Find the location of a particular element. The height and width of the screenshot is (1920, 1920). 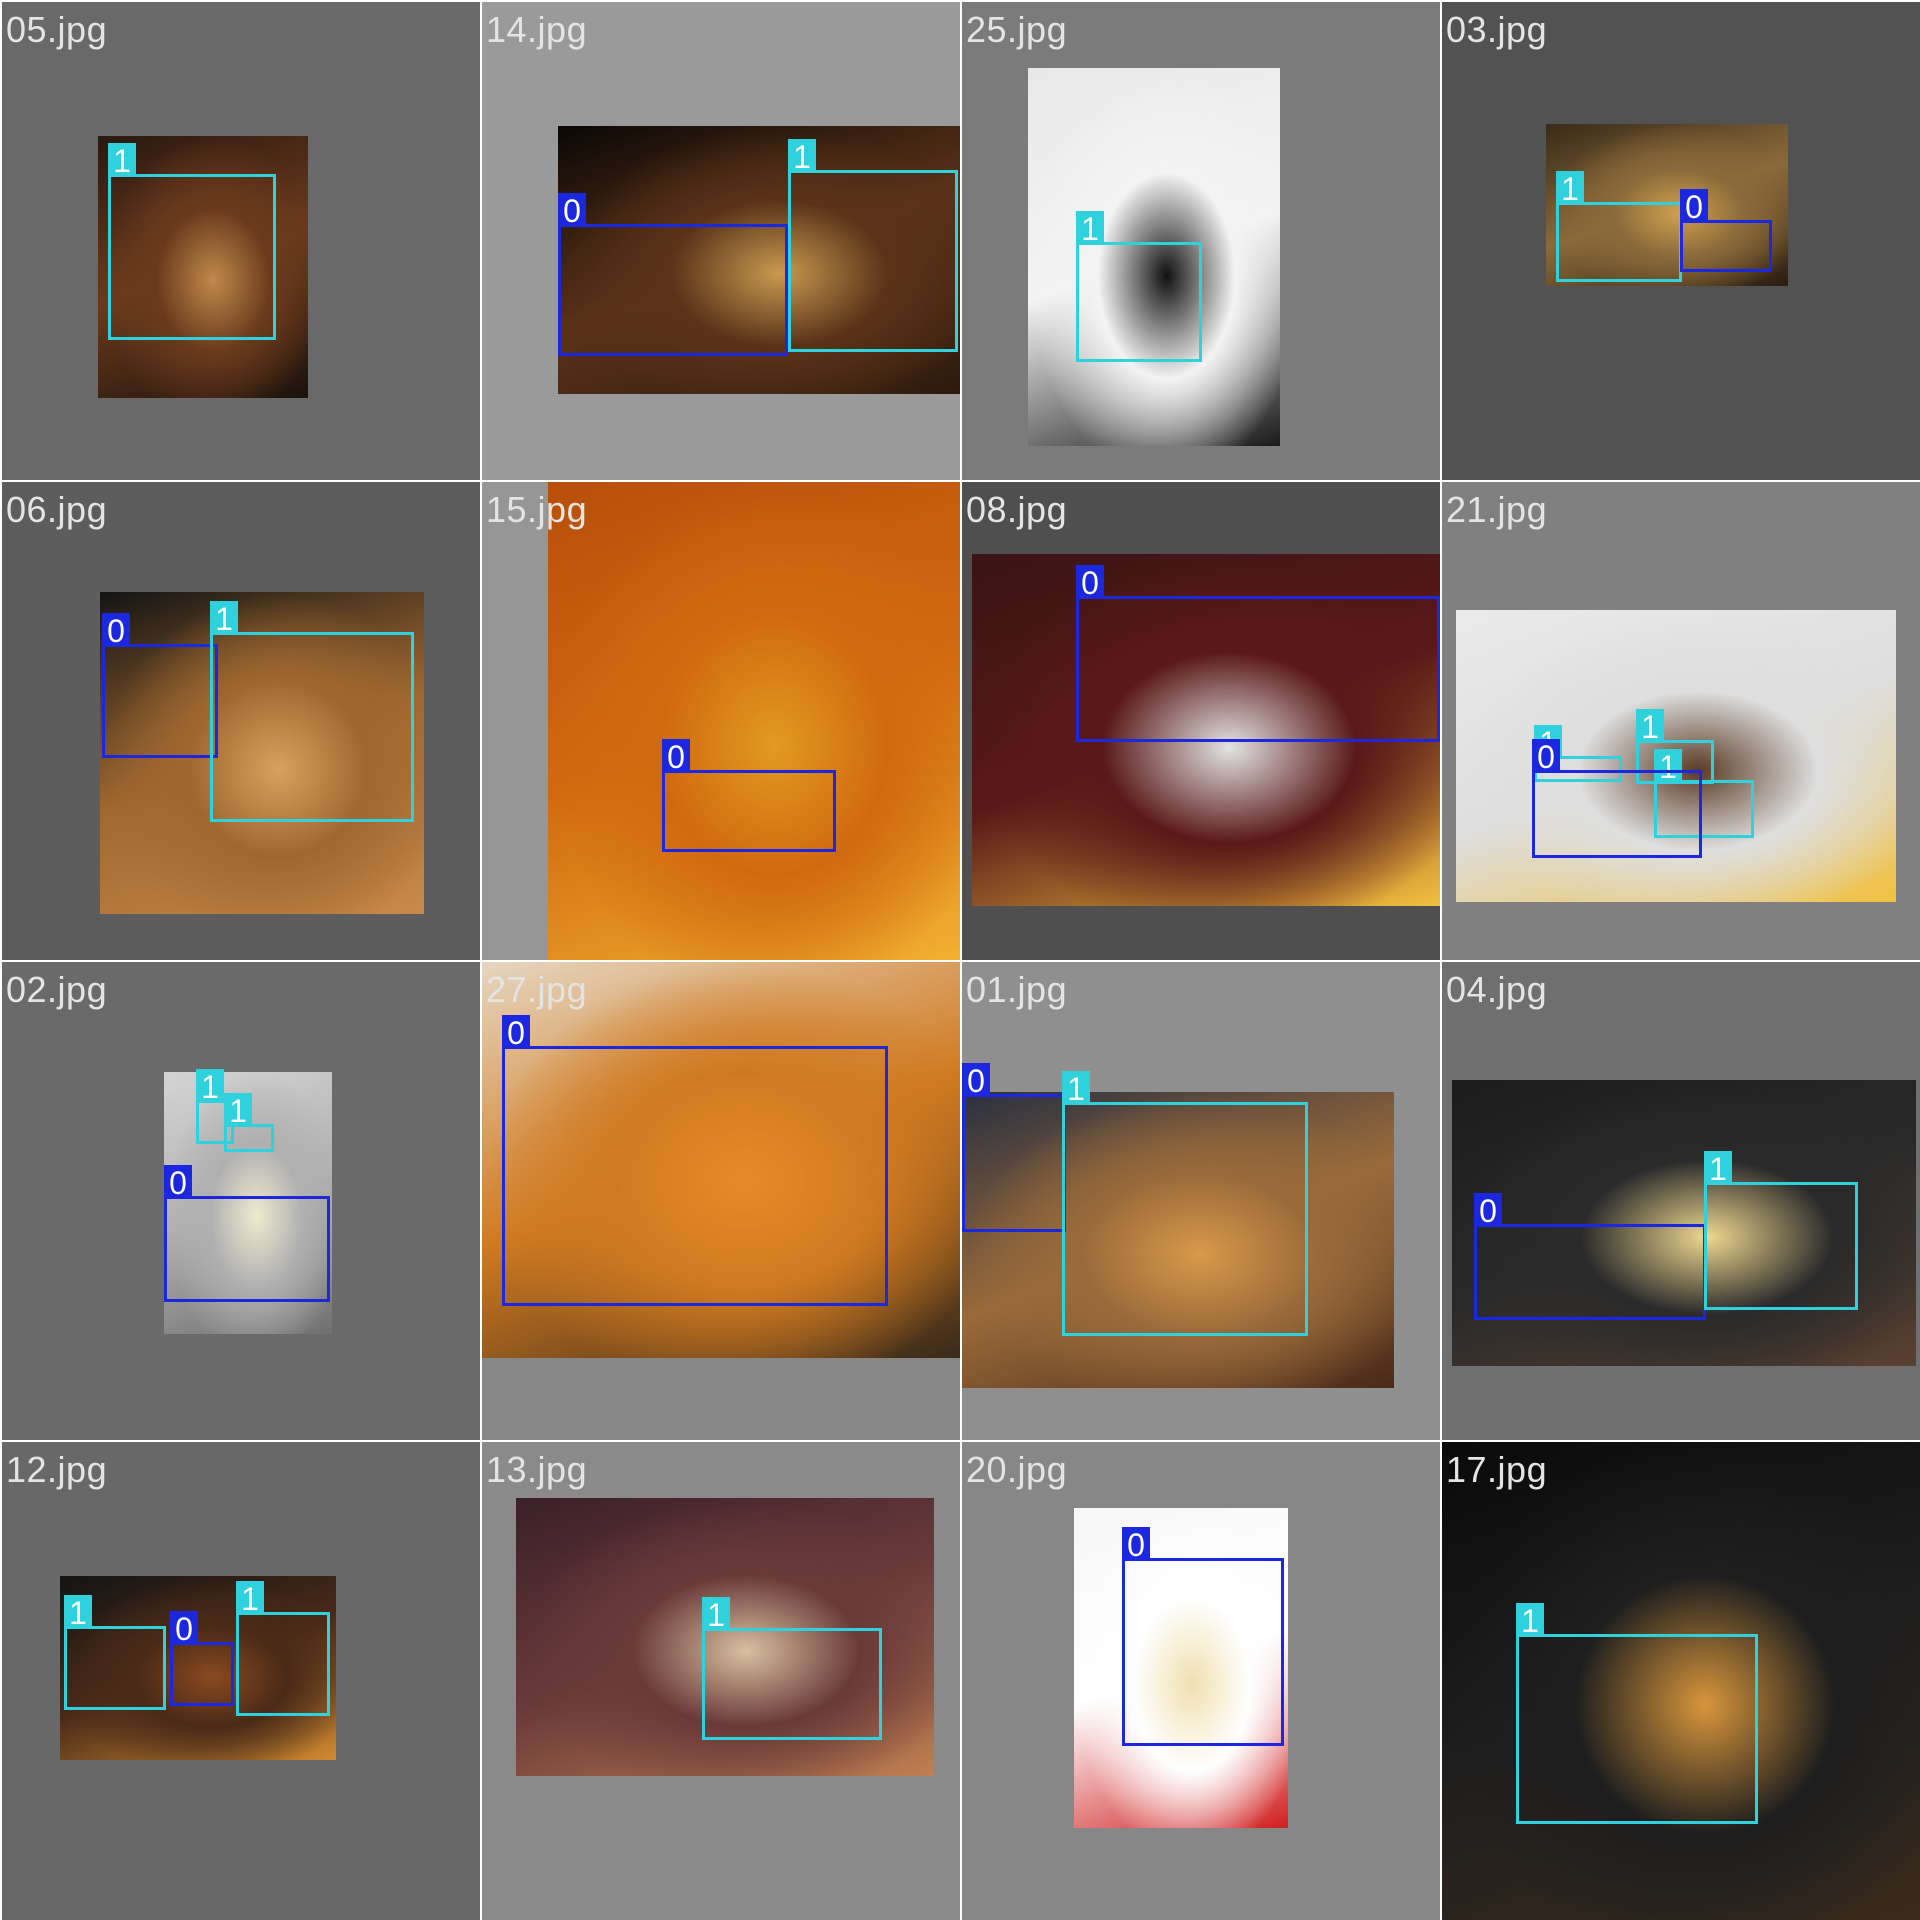

tile-14: 14.jpg 0 1 is located at coordinates (721, 241).